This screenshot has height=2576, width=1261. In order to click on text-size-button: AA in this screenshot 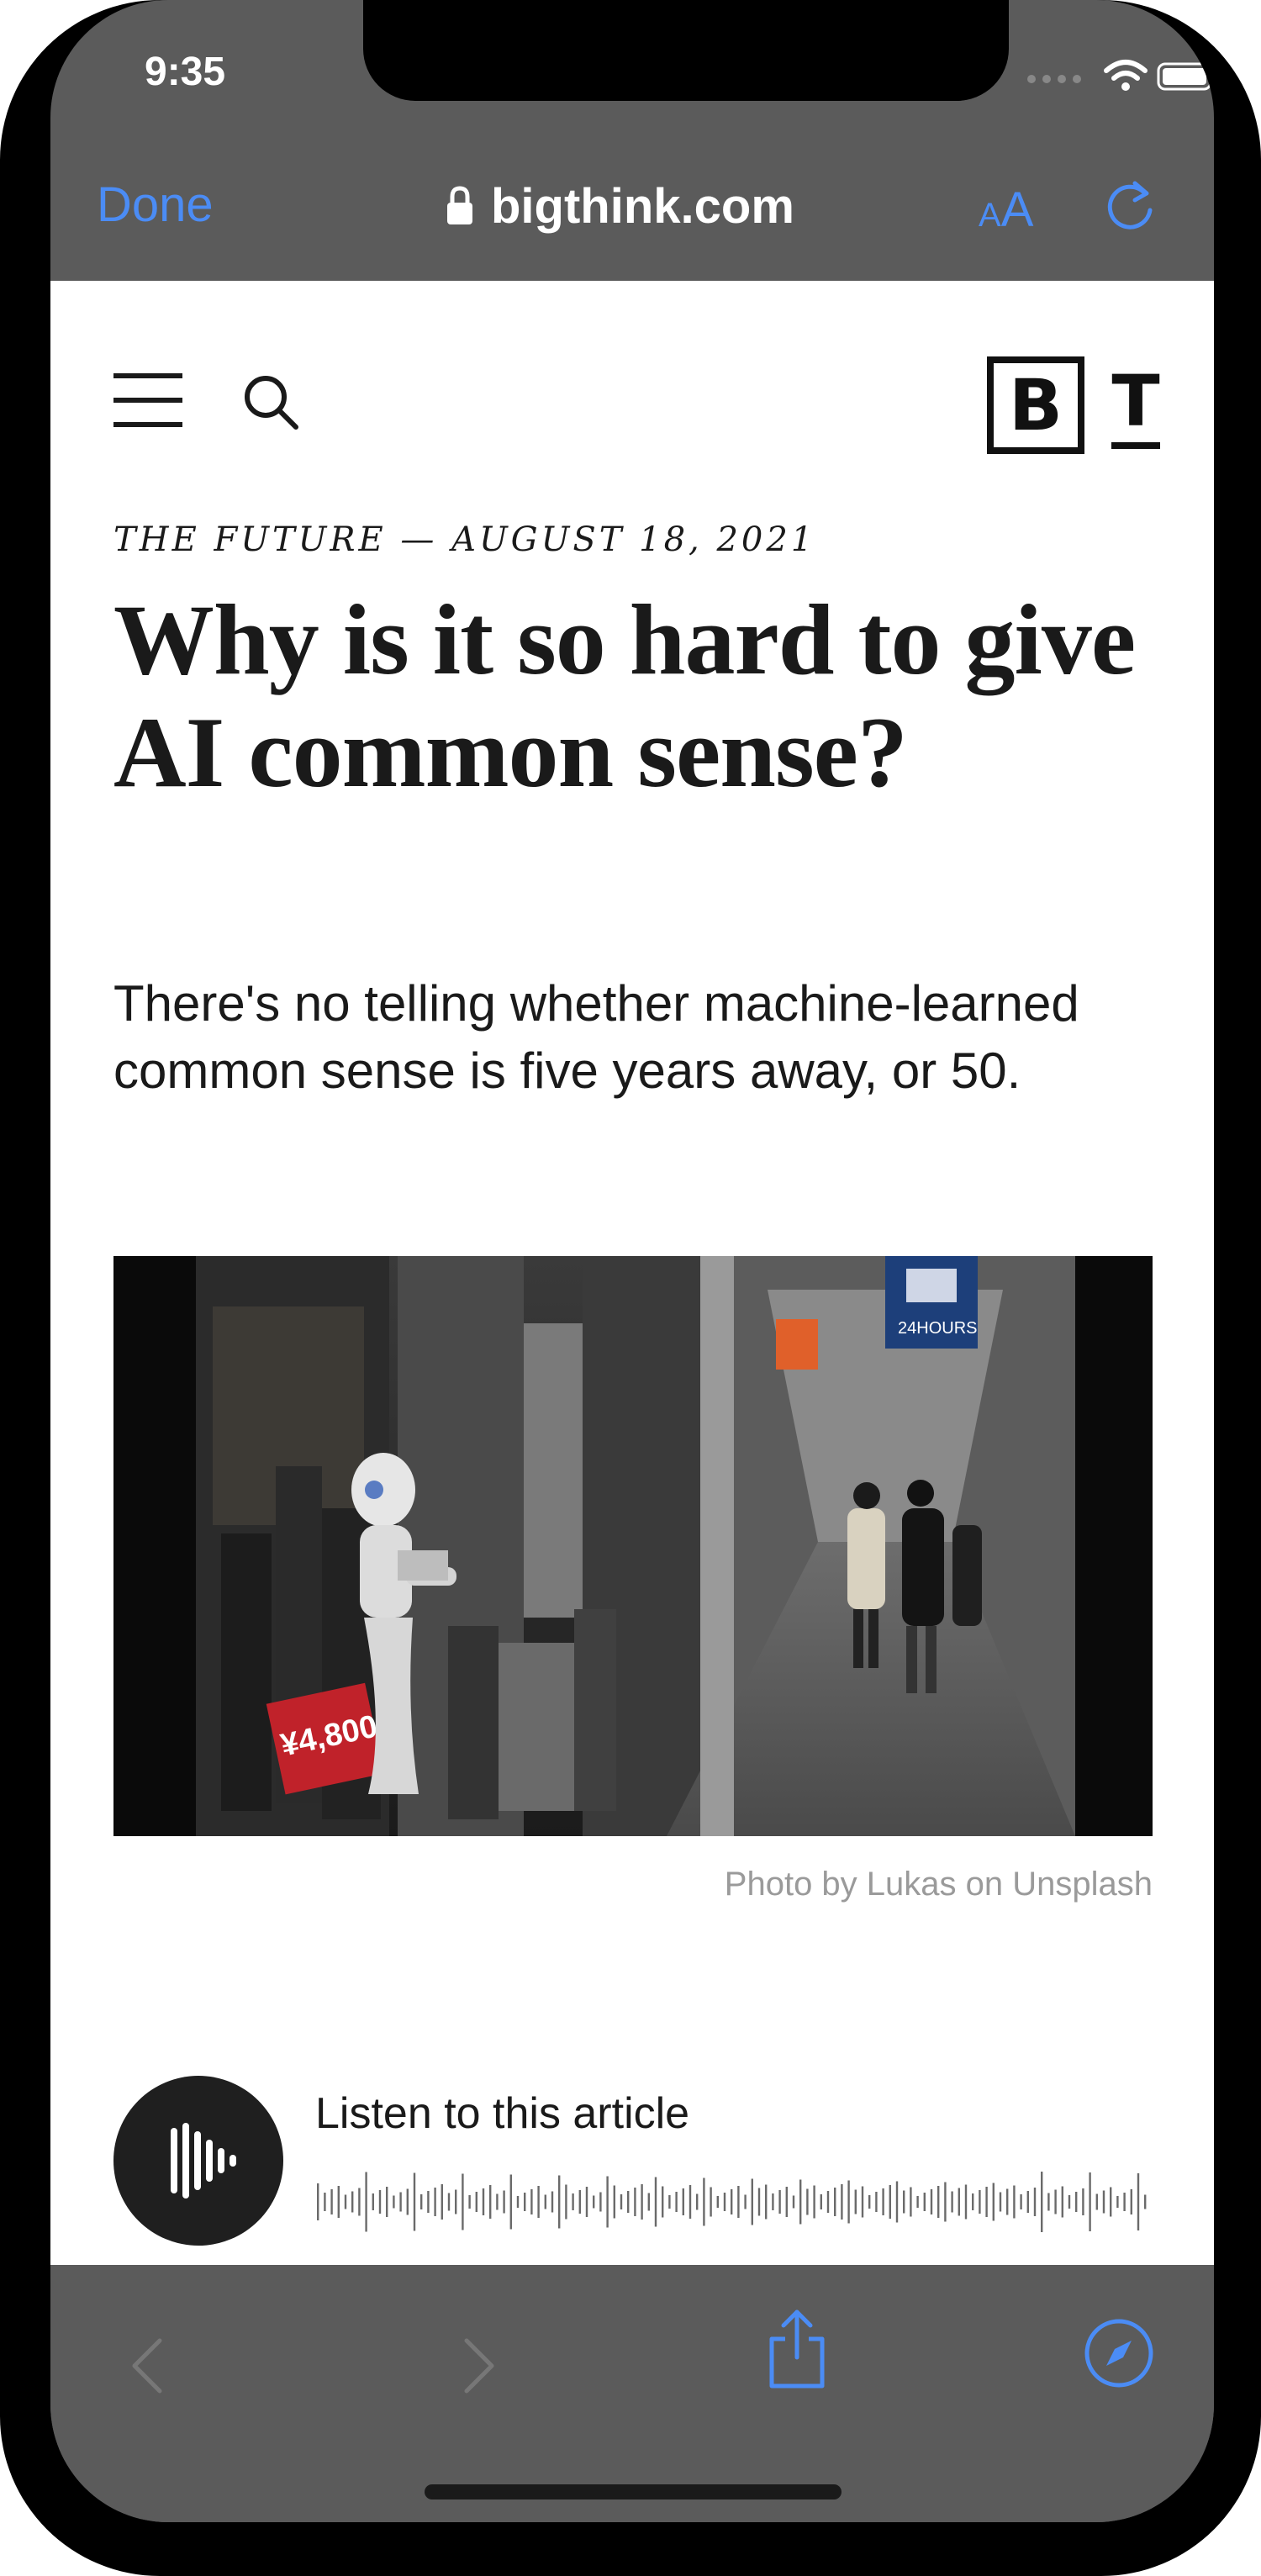, I will do `click(1006, 210)`.